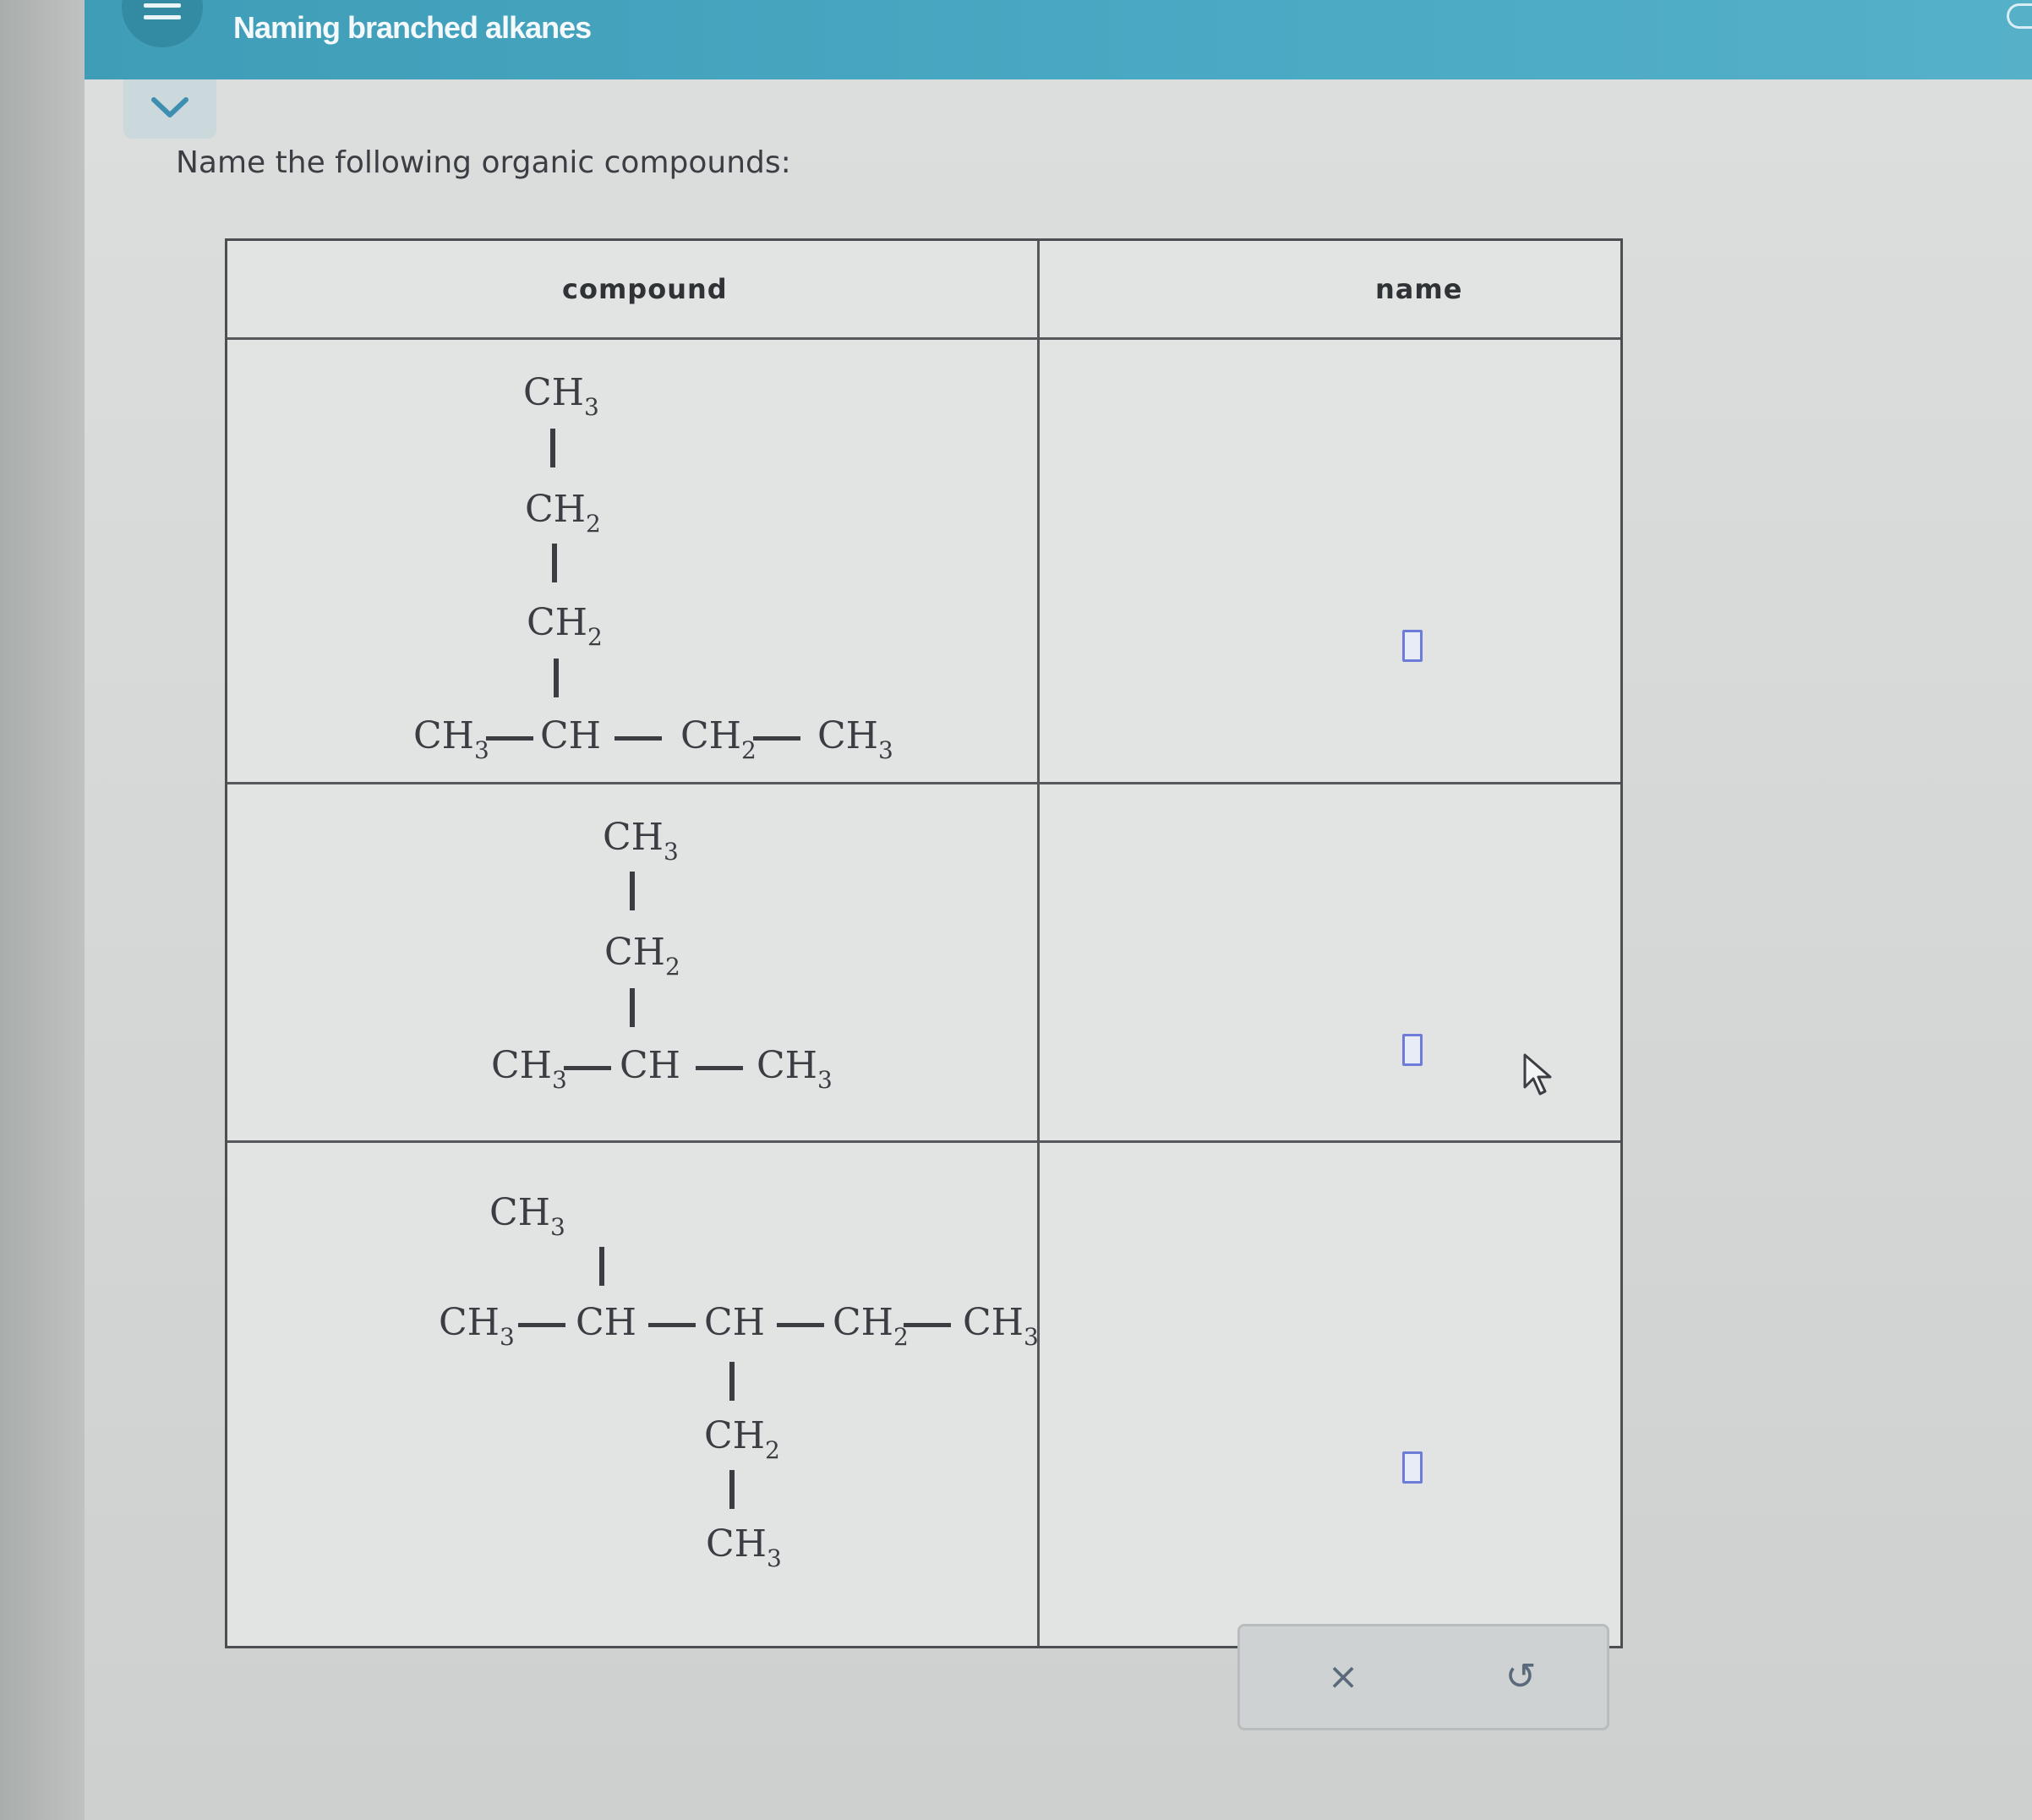  Describe the element at coordinates (645, 289) in the screenshot. I see `compound-column-header: compound` at that location.